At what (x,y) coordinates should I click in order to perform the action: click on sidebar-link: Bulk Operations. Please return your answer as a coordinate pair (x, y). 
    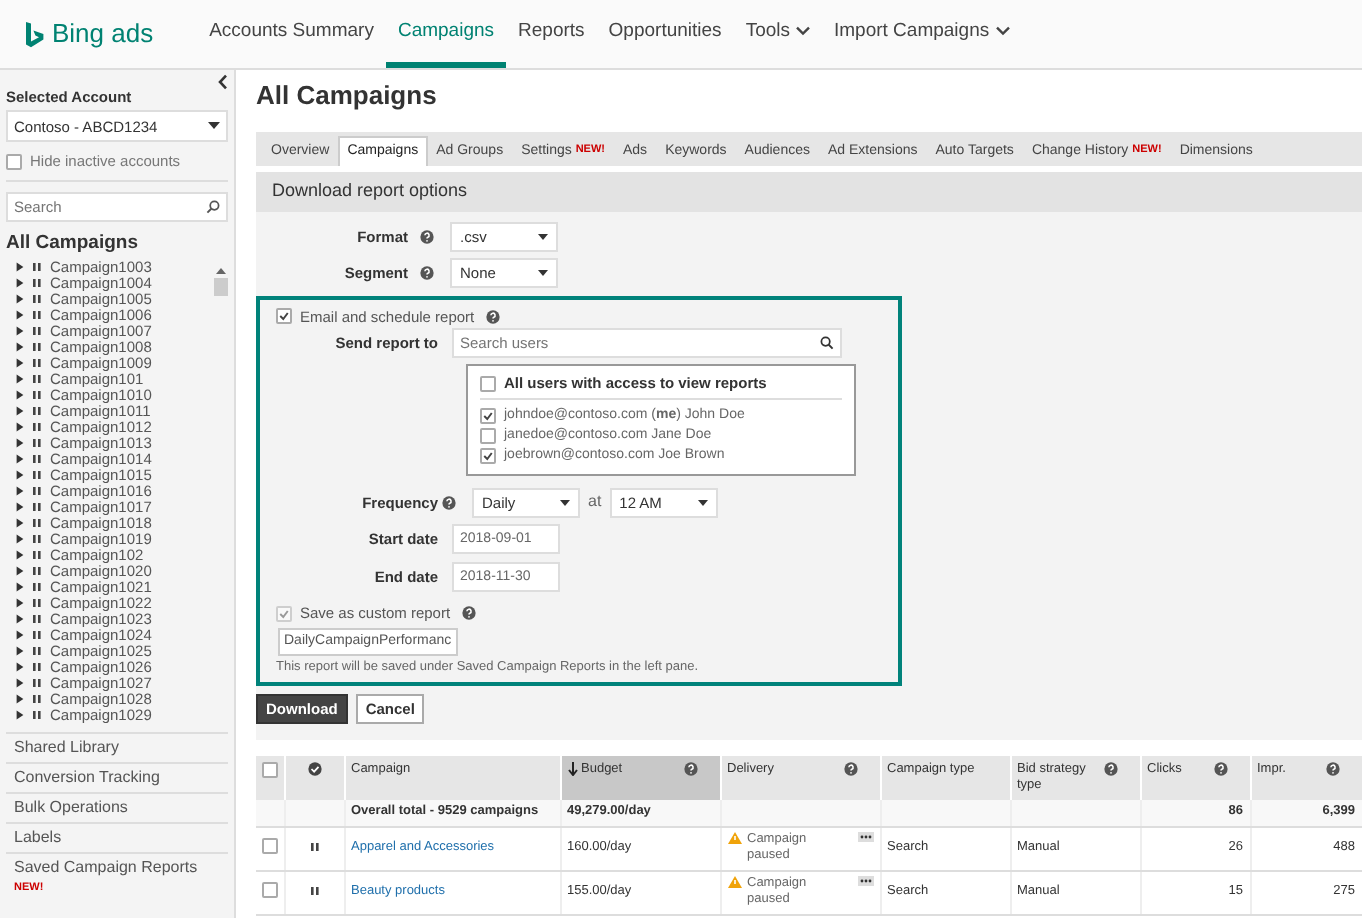
    Looking at the image, I should click on (117, 806).